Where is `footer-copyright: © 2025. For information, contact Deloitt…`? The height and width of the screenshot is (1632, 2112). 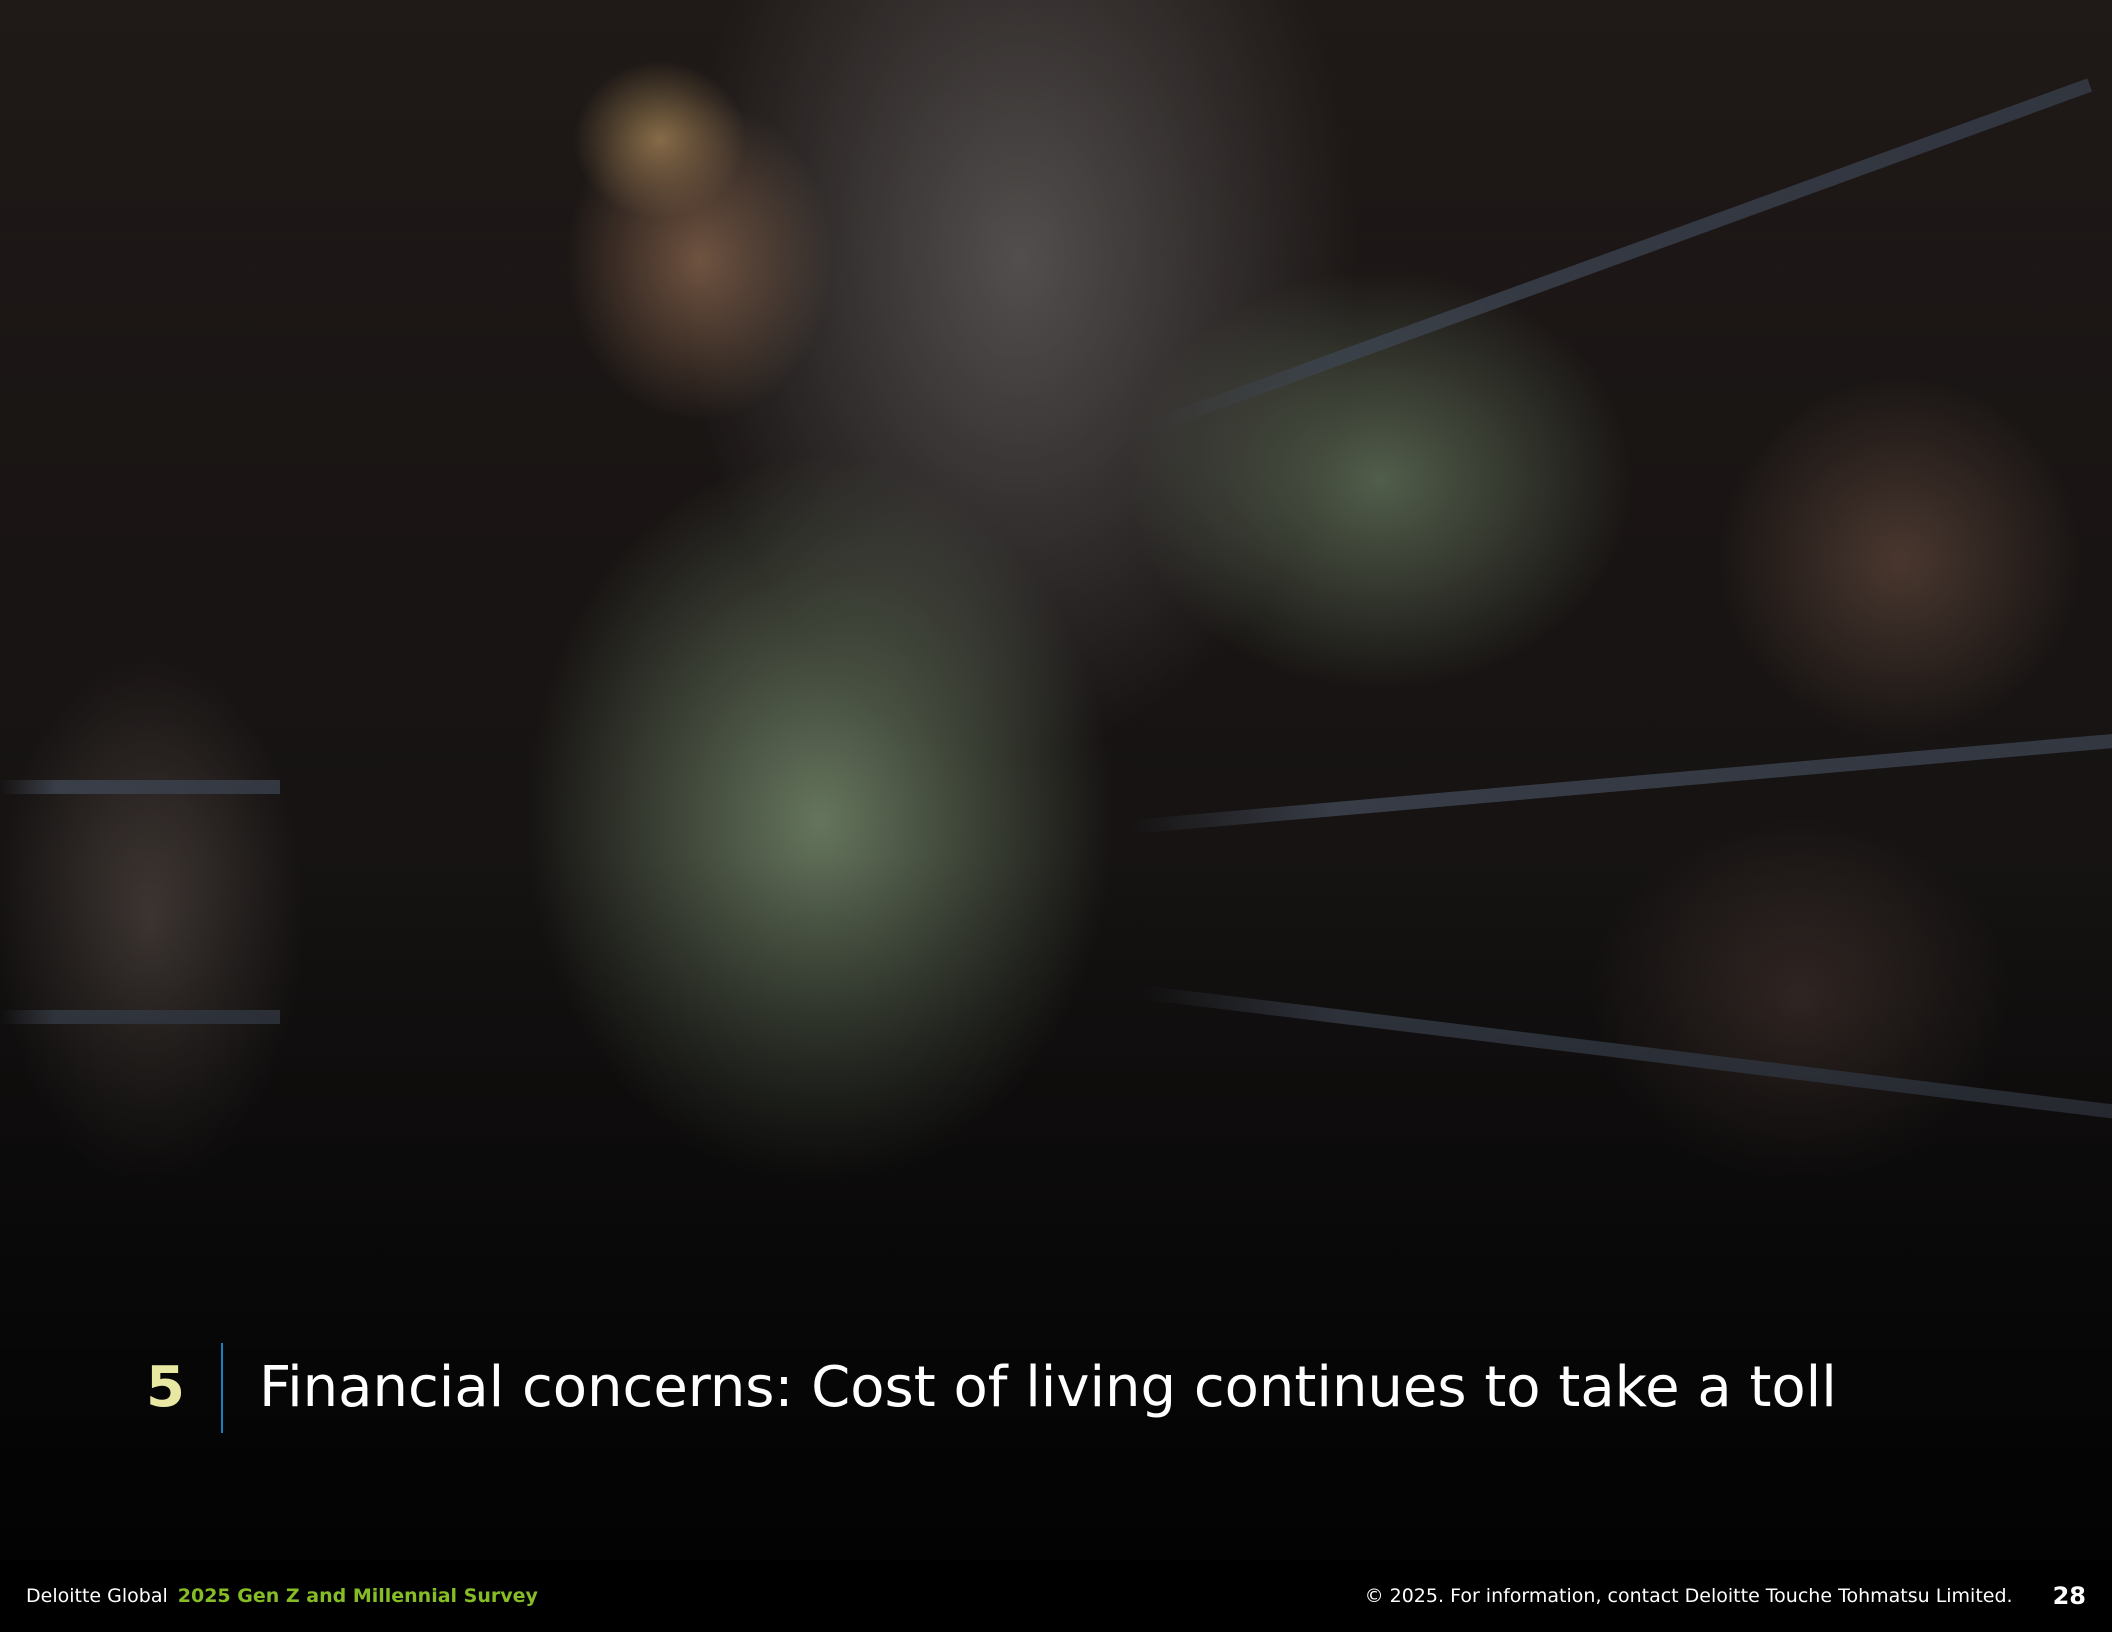
footer-copyright: © 2025. For information, contact Deloitt… is located at coordinates (1688, 1596).